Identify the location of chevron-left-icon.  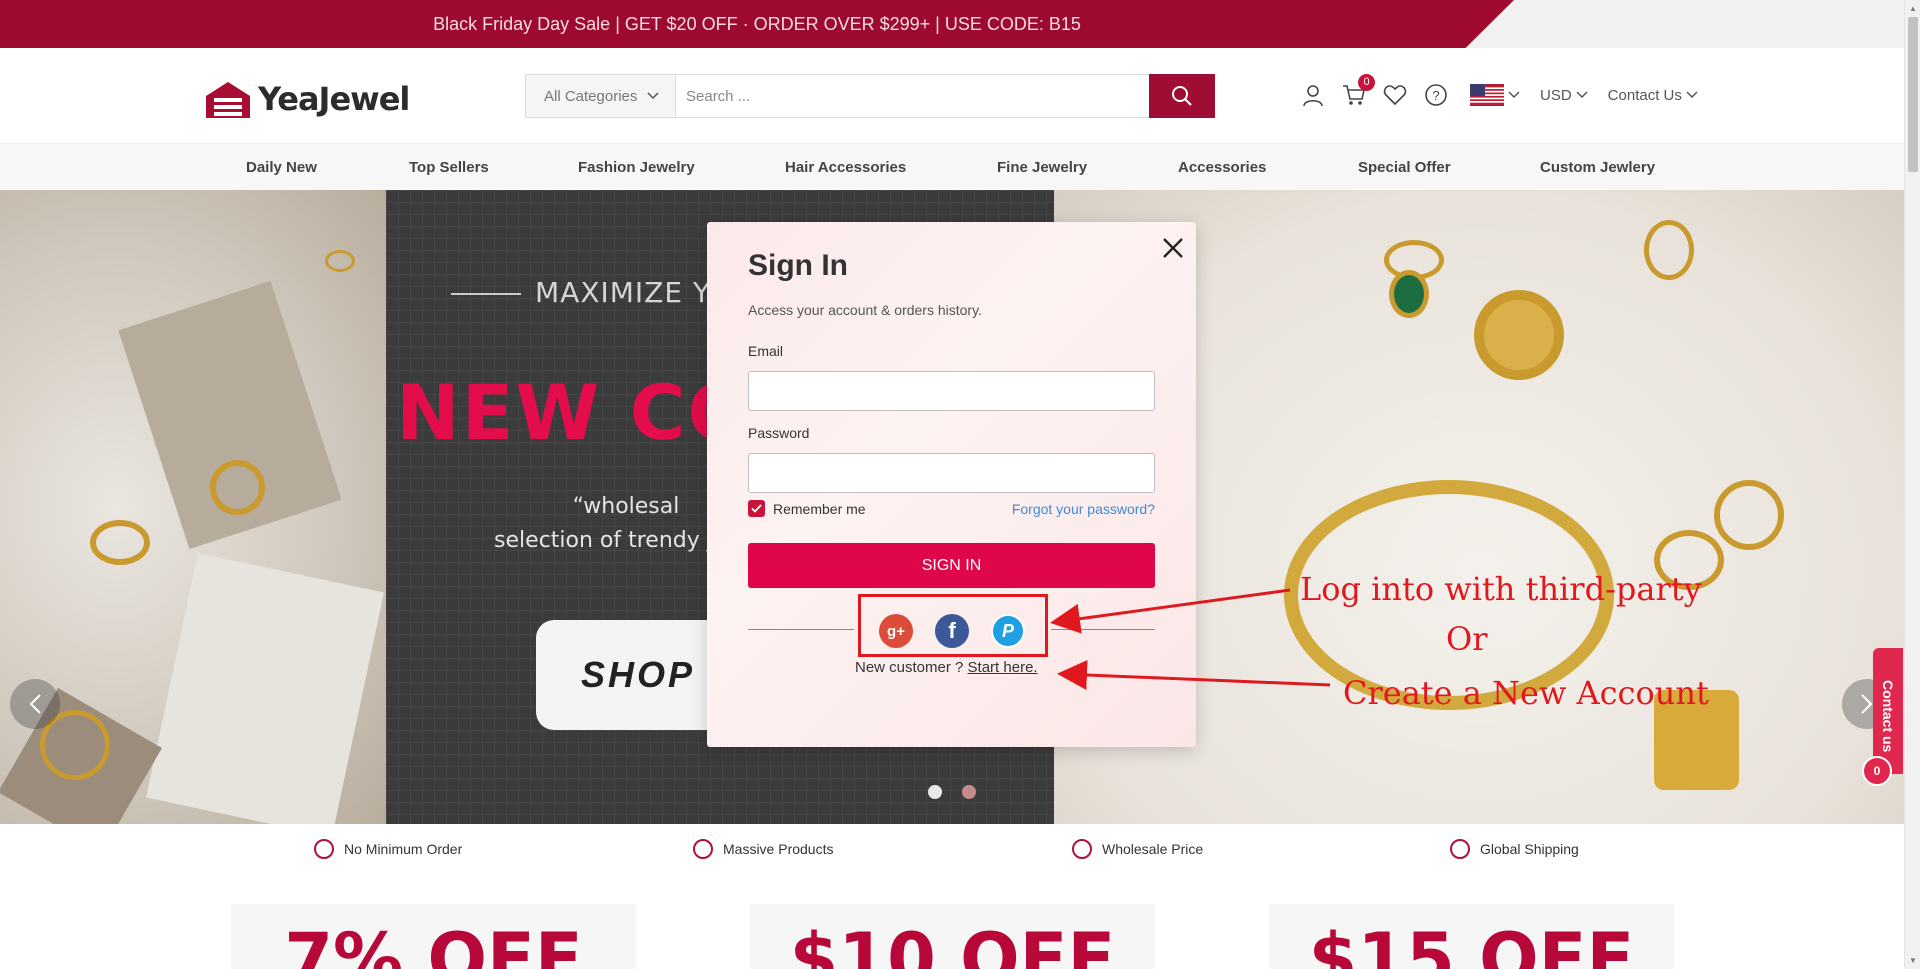
(35, 704).